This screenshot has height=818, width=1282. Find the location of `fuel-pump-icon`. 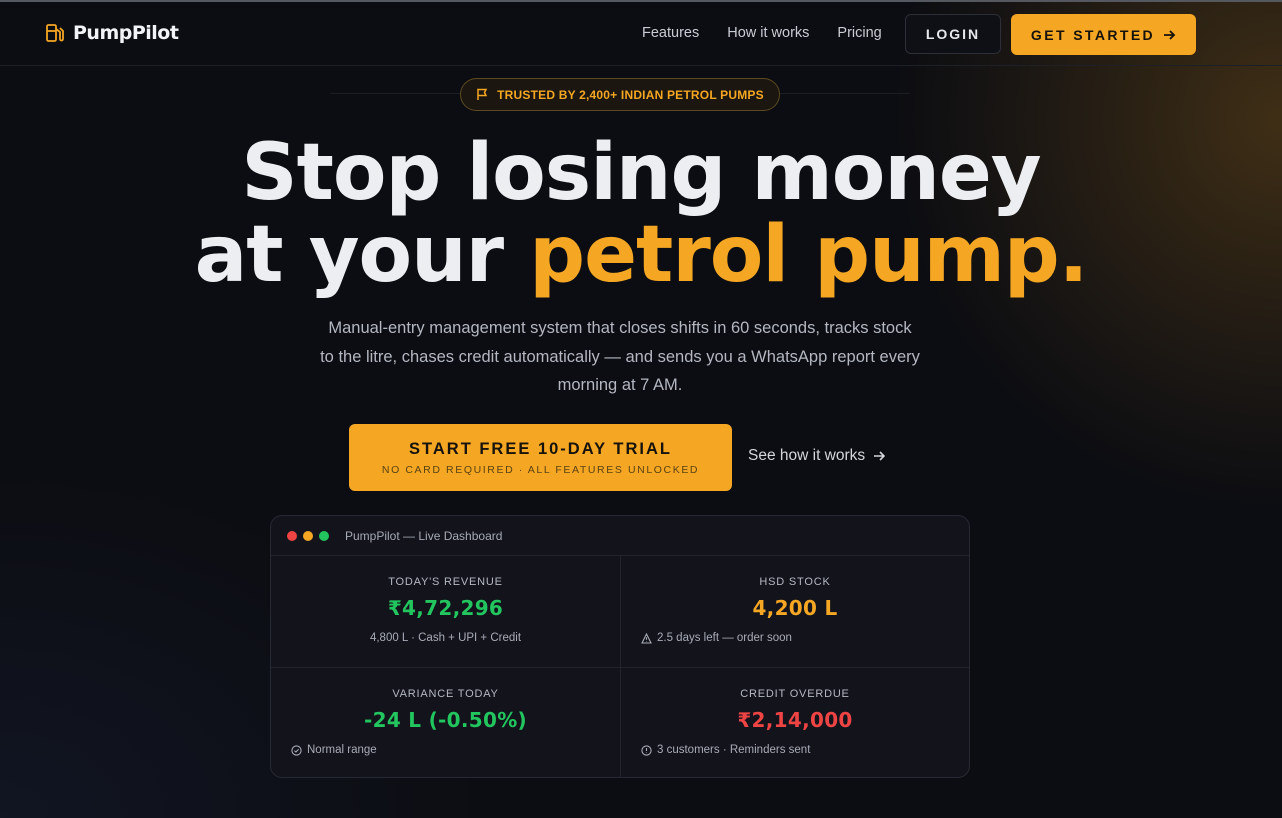

fuel-pump-icon is located at coordinates (55, 33).